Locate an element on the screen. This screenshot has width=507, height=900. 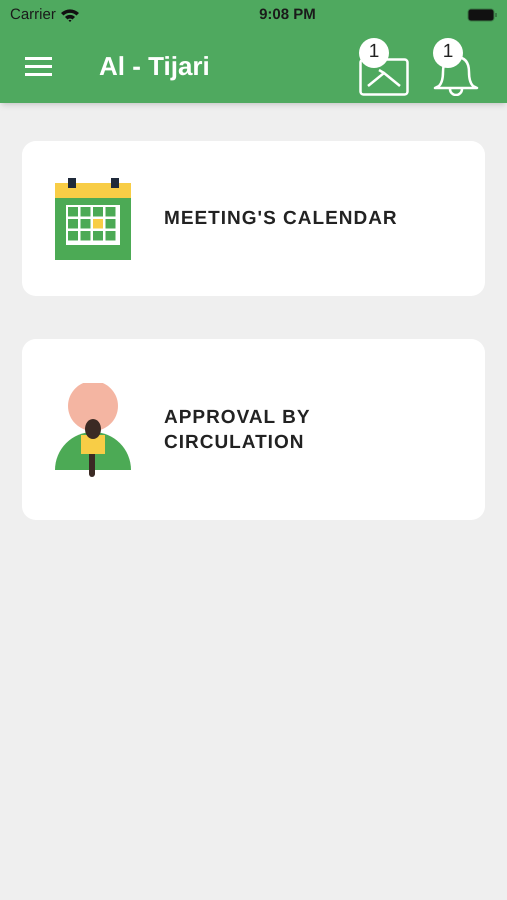
menu-icon is located at coordinates (38, 66).